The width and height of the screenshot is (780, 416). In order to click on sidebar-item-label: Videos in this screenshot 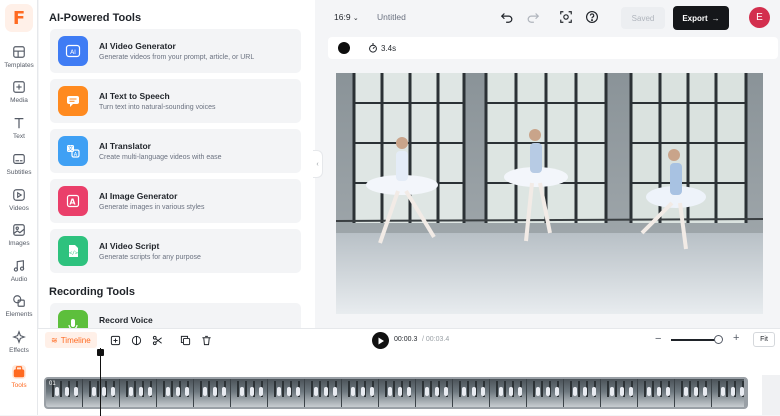, I will do `click(19, 208)`.